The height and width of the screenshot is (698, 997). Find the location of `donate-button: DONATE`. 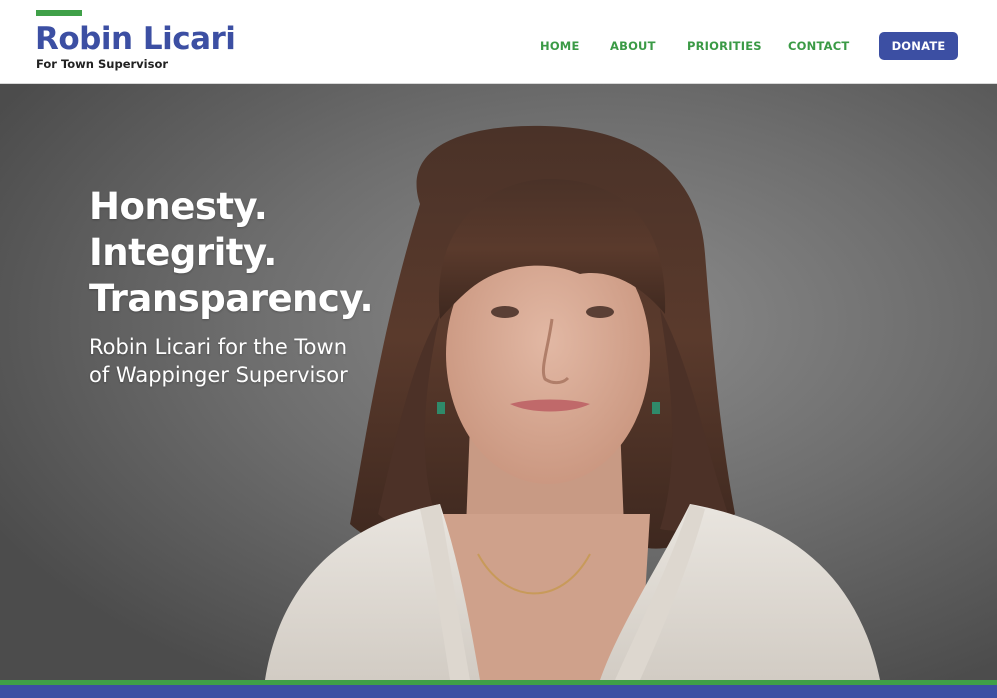

donate-button: DONATE is located at coordinates (918, 46).